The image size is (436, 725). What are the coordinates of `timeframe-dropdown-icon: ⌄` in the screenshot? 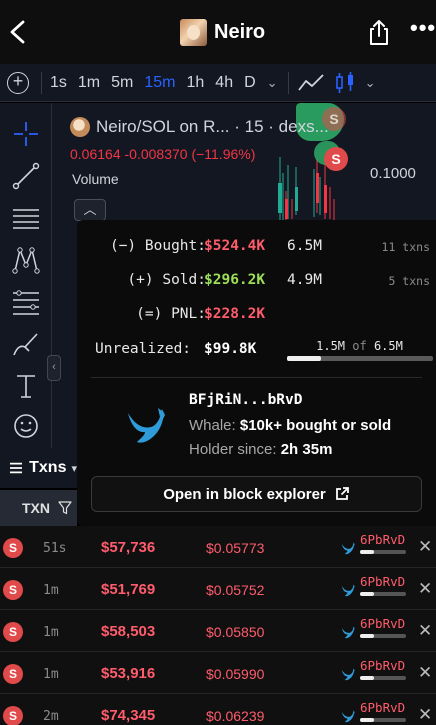 It's located at (272, 83).